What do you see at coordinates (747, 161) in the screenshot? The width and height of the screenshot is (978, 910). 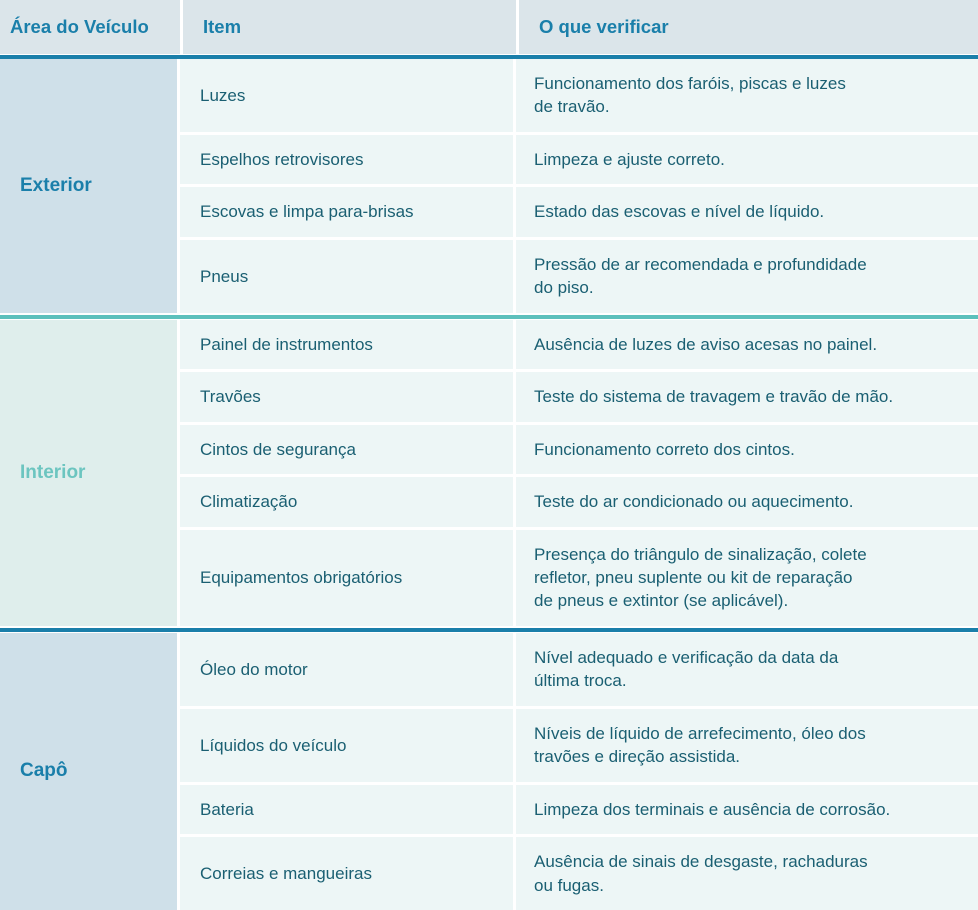 I see `check-cell: Limpeza e ajuste correto.` at bounding box center [747, 161].